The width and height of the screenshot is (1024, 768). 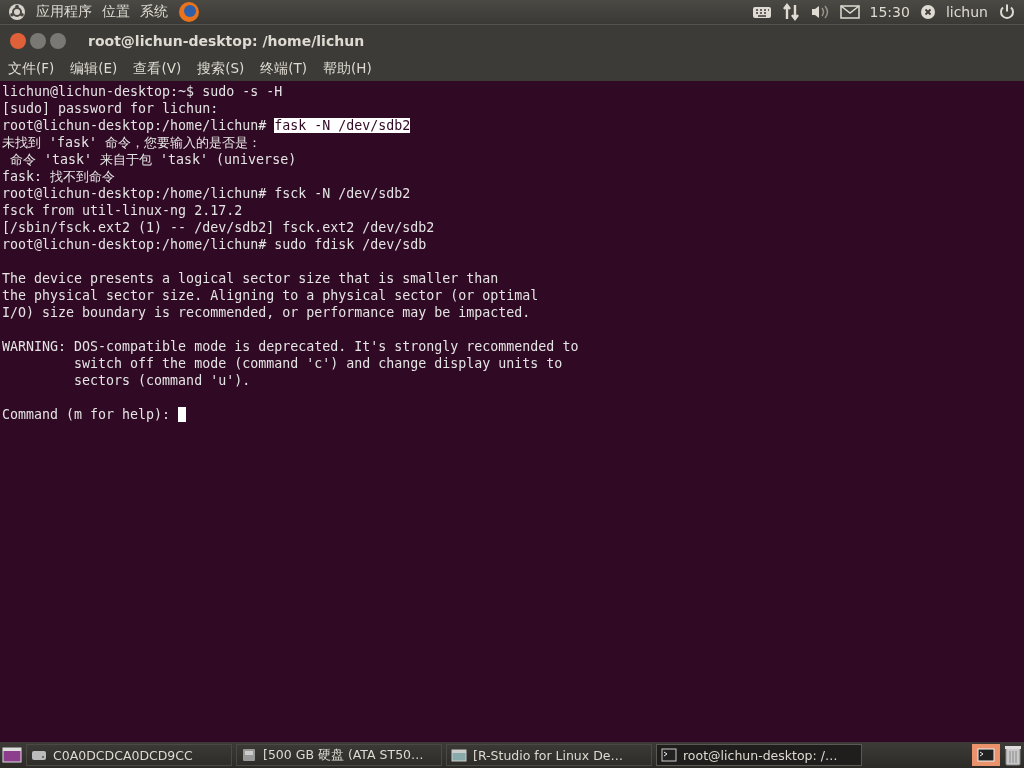 I want to click on terminal-line: fsck from util-linux-ng 2.17.2, so click(x=123, y=210).